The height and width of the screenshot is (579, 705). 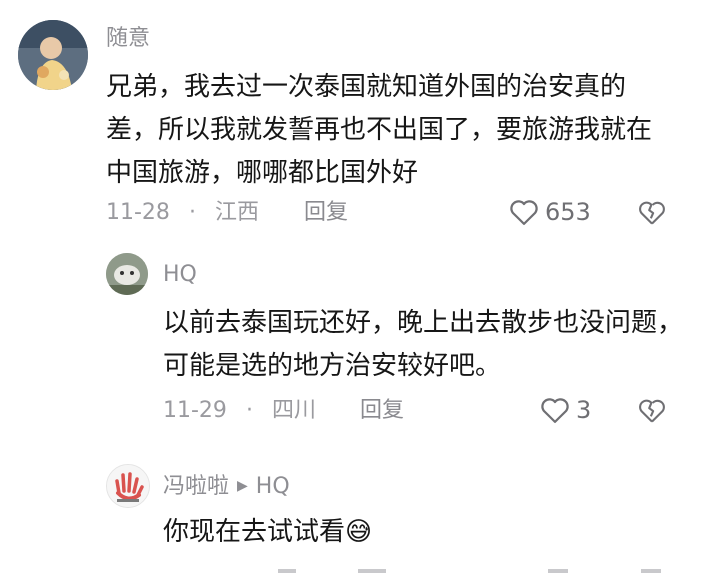 What do you see at coordinates (236, 212) in the screenshot?
I see `comment-location: 江西` at bounding box center [236, 212].